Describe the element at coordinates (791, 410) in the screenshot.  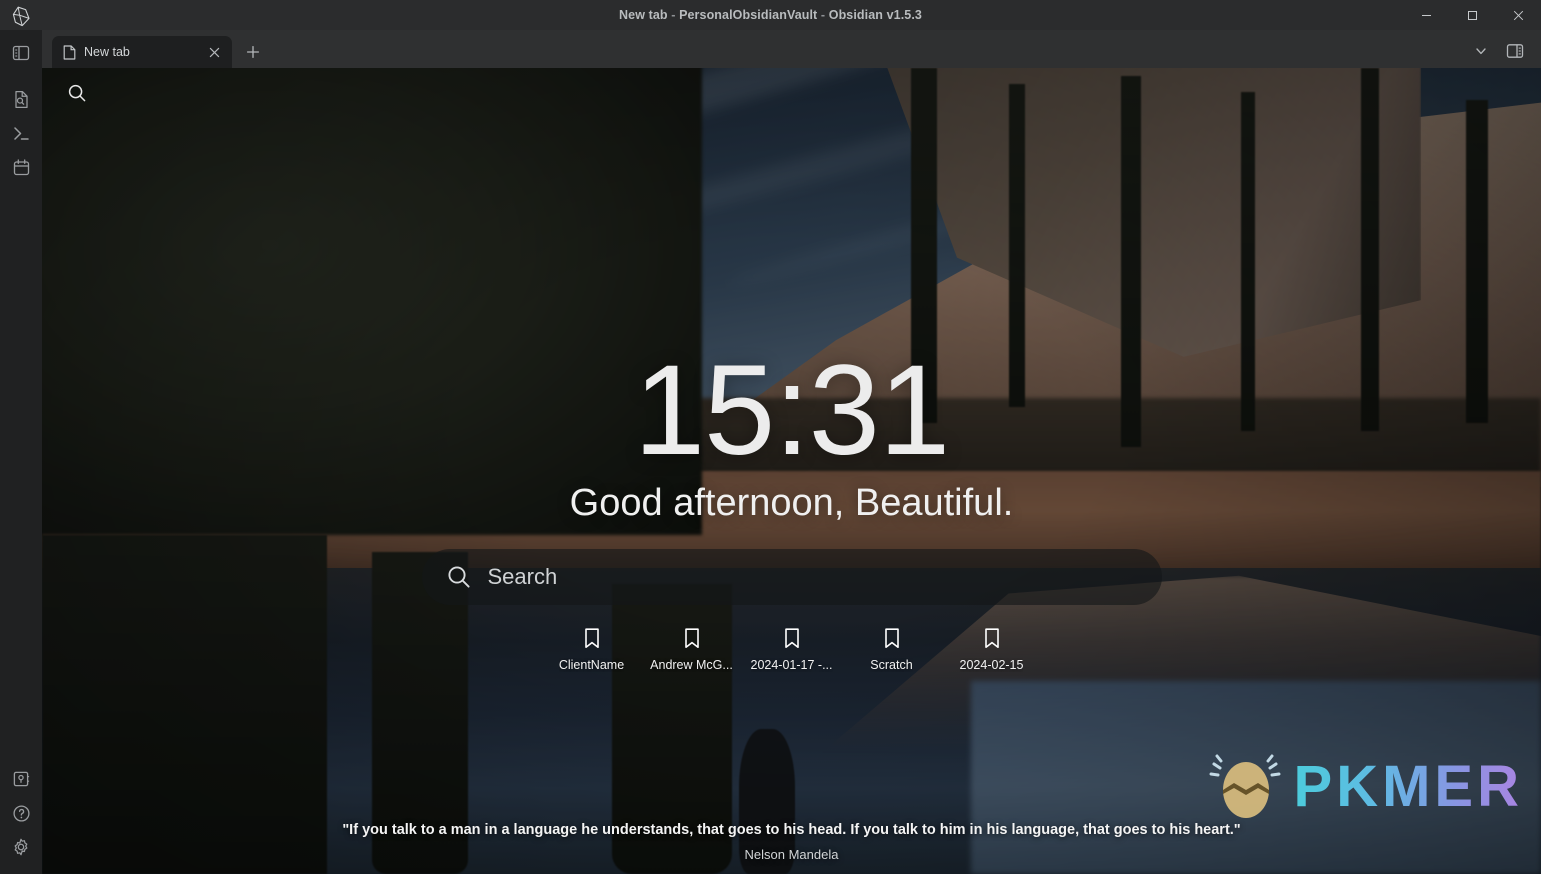
I see `clock-display: 15:31` at that location.